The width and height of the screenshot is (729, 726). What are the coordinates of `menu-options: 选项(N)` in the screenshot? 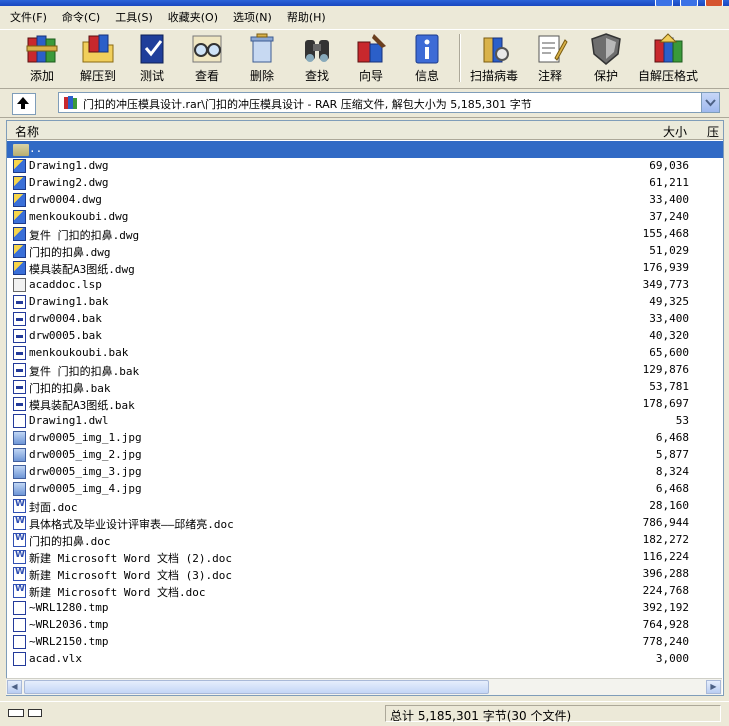 It's located at (250, 17).